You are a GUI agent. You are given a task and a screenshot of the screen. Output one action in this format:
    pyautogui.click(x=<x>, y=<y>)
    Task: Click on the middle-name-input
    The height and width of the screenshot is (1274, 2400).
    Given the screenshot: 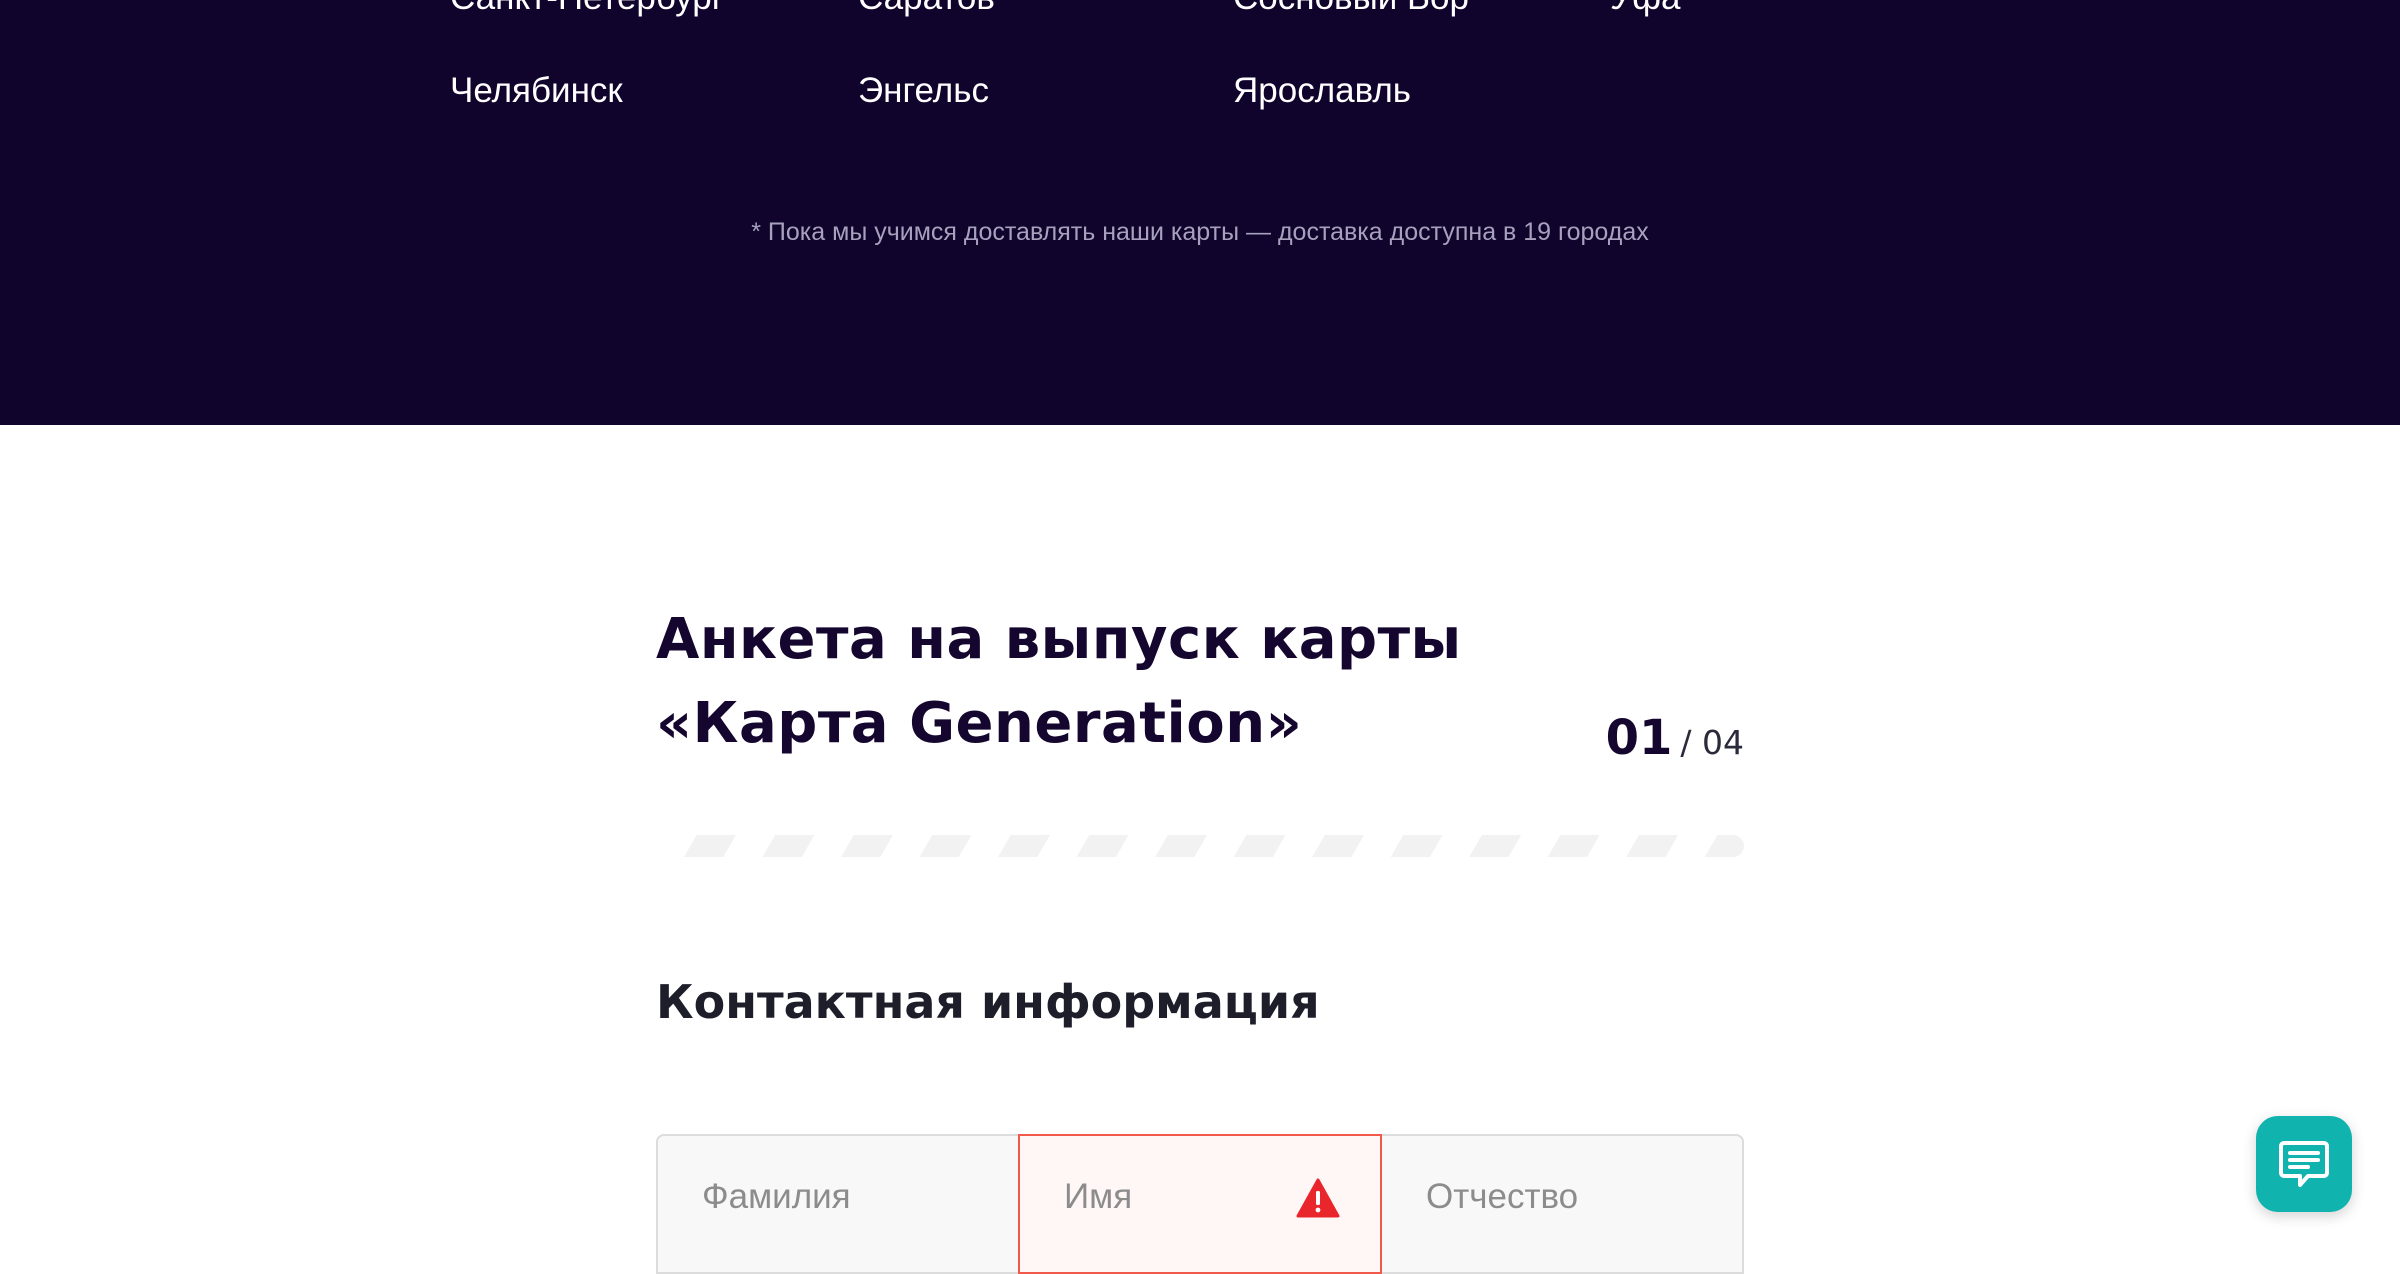 What is the action you would take?
    pyautogui.click(x=1556, y=1197)
    